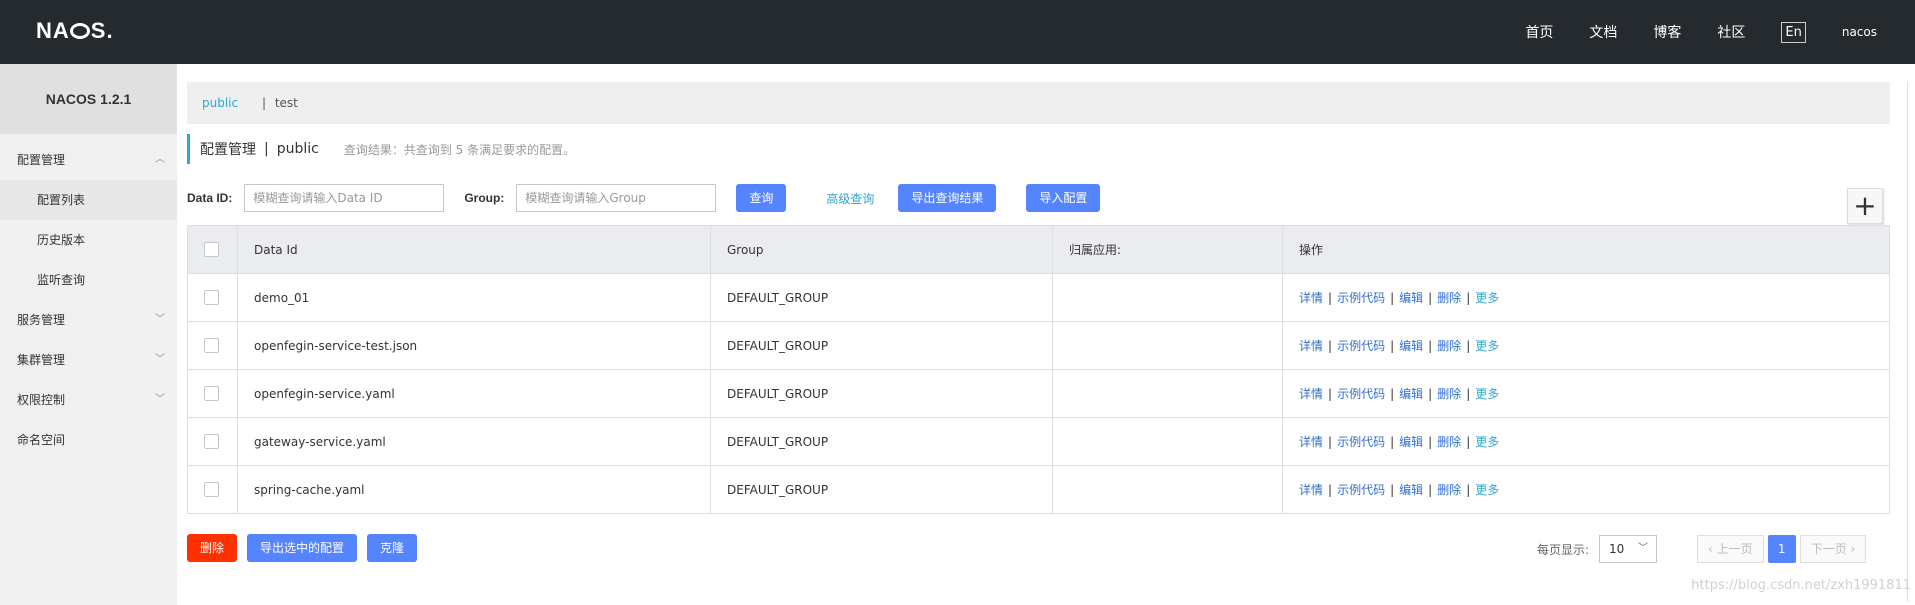 This screenshot has width=1915, height=605. What do you see at coordinates (1911, 342) in the screenshot?
I see `scrollbar` at bounding box center [1911, 342].